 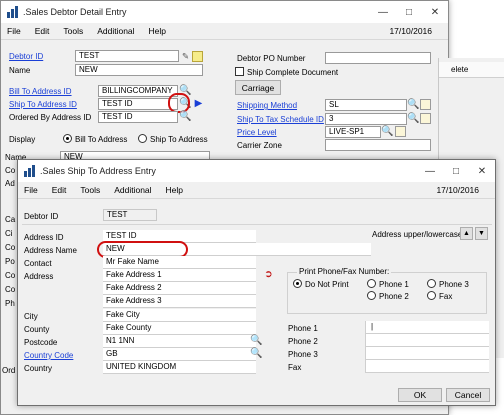 I want to click on ship-complete-checkbox, so click(x=239, y=71).